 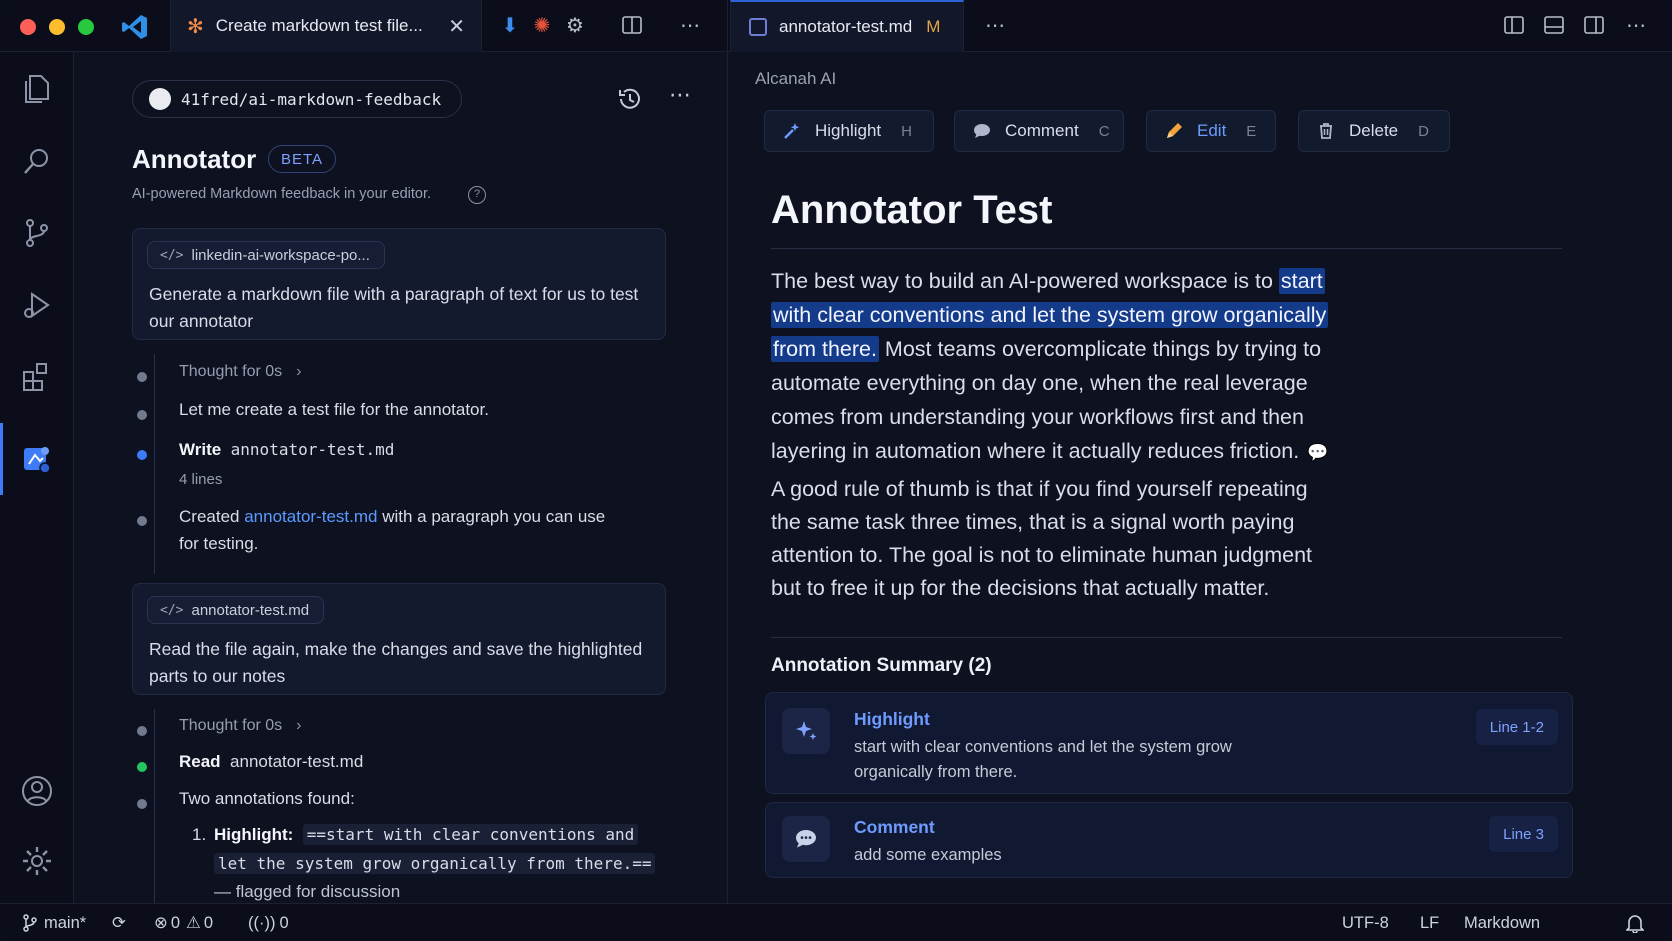 I want to click on write-step: Write annotator-test.md, so click(x=286, y=449).